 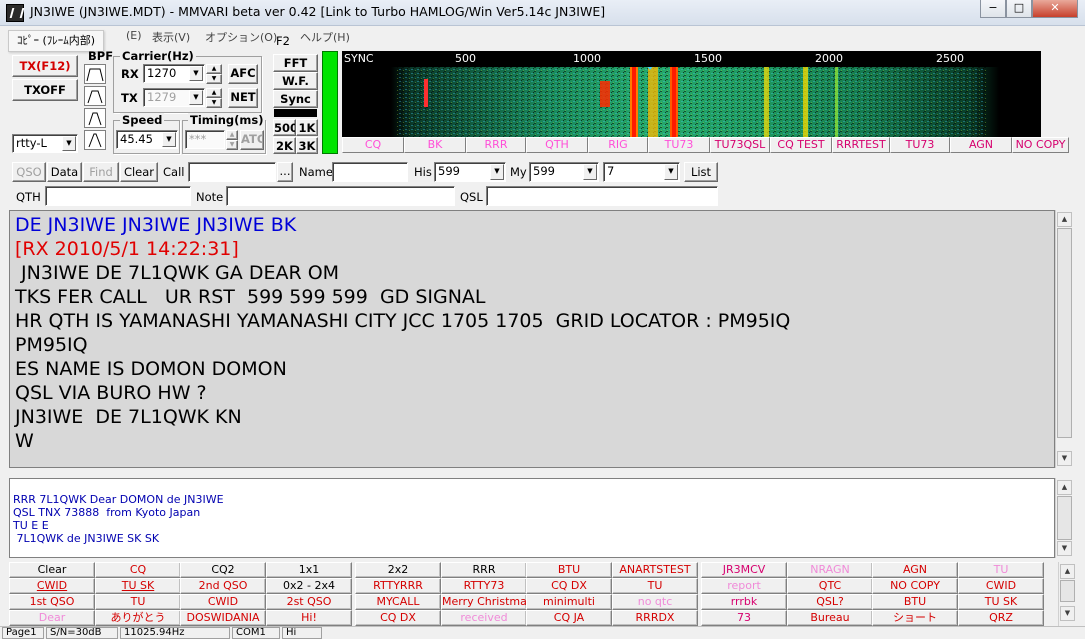 I want to click on wf-button-rrr: RRR, so click(x=496, y=145).